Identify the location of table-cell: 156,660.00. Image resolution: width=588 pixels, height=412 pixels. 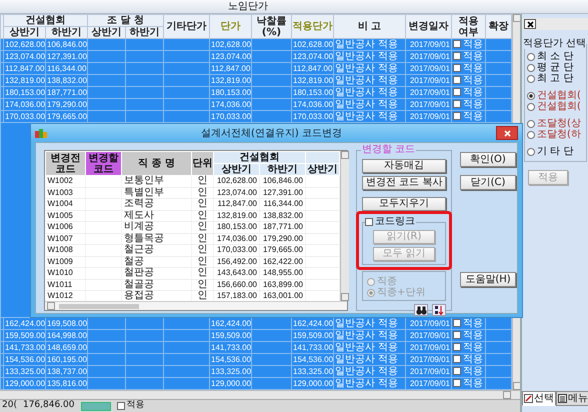
(237, 284).